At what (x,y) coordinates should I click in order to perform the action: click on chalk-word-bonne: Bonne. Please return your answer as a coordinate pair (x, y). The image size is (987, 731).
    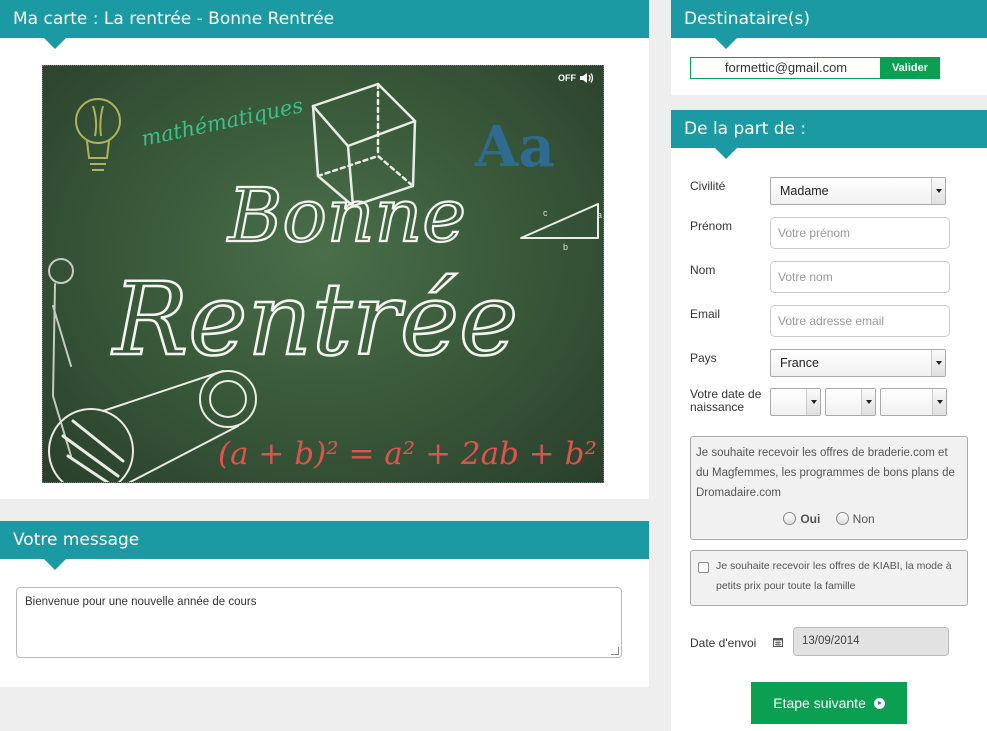
    Looking at the image, I should click on (346, 216).